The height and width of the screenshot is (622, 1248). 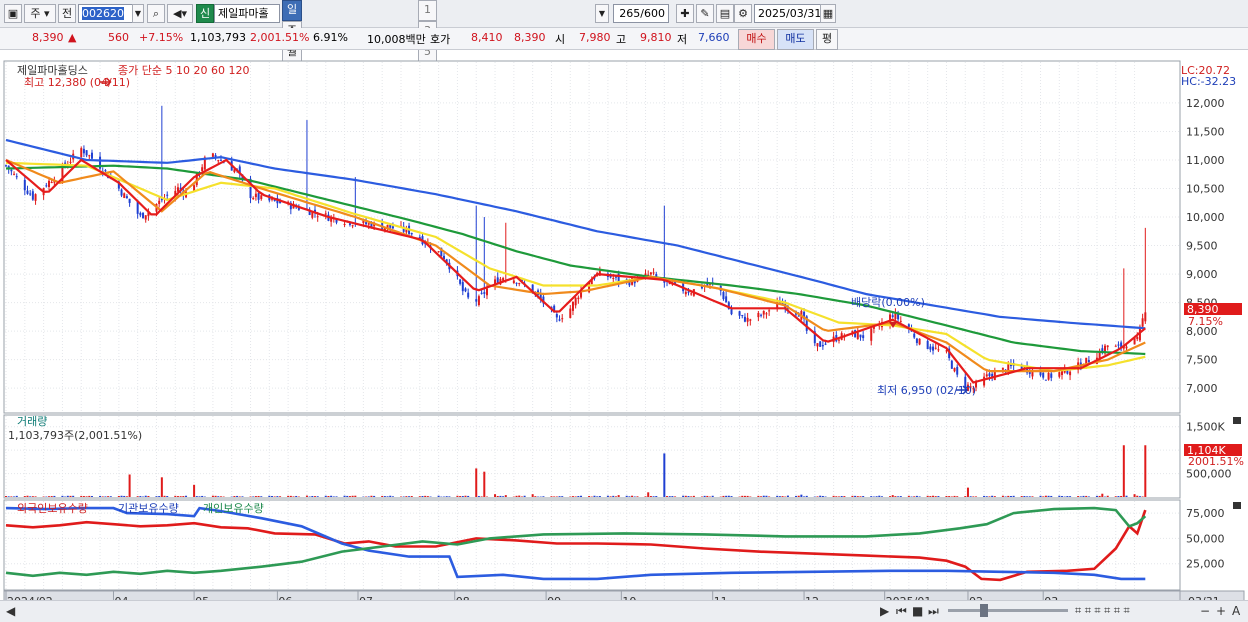 What do you see at coordinates (828, 13) in the screenshot?
I see `calendar-icon: ▦` at bounding box center [828, 13].